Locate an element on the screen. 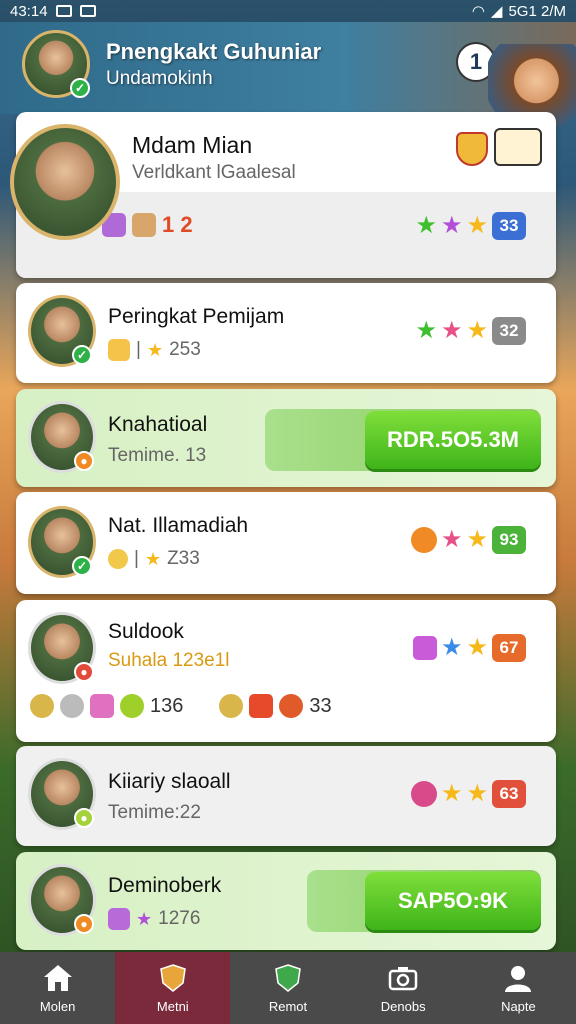 The image size is (576, 1024). player-name: Nat. Illamadiah is located at coordinates (178, 525).